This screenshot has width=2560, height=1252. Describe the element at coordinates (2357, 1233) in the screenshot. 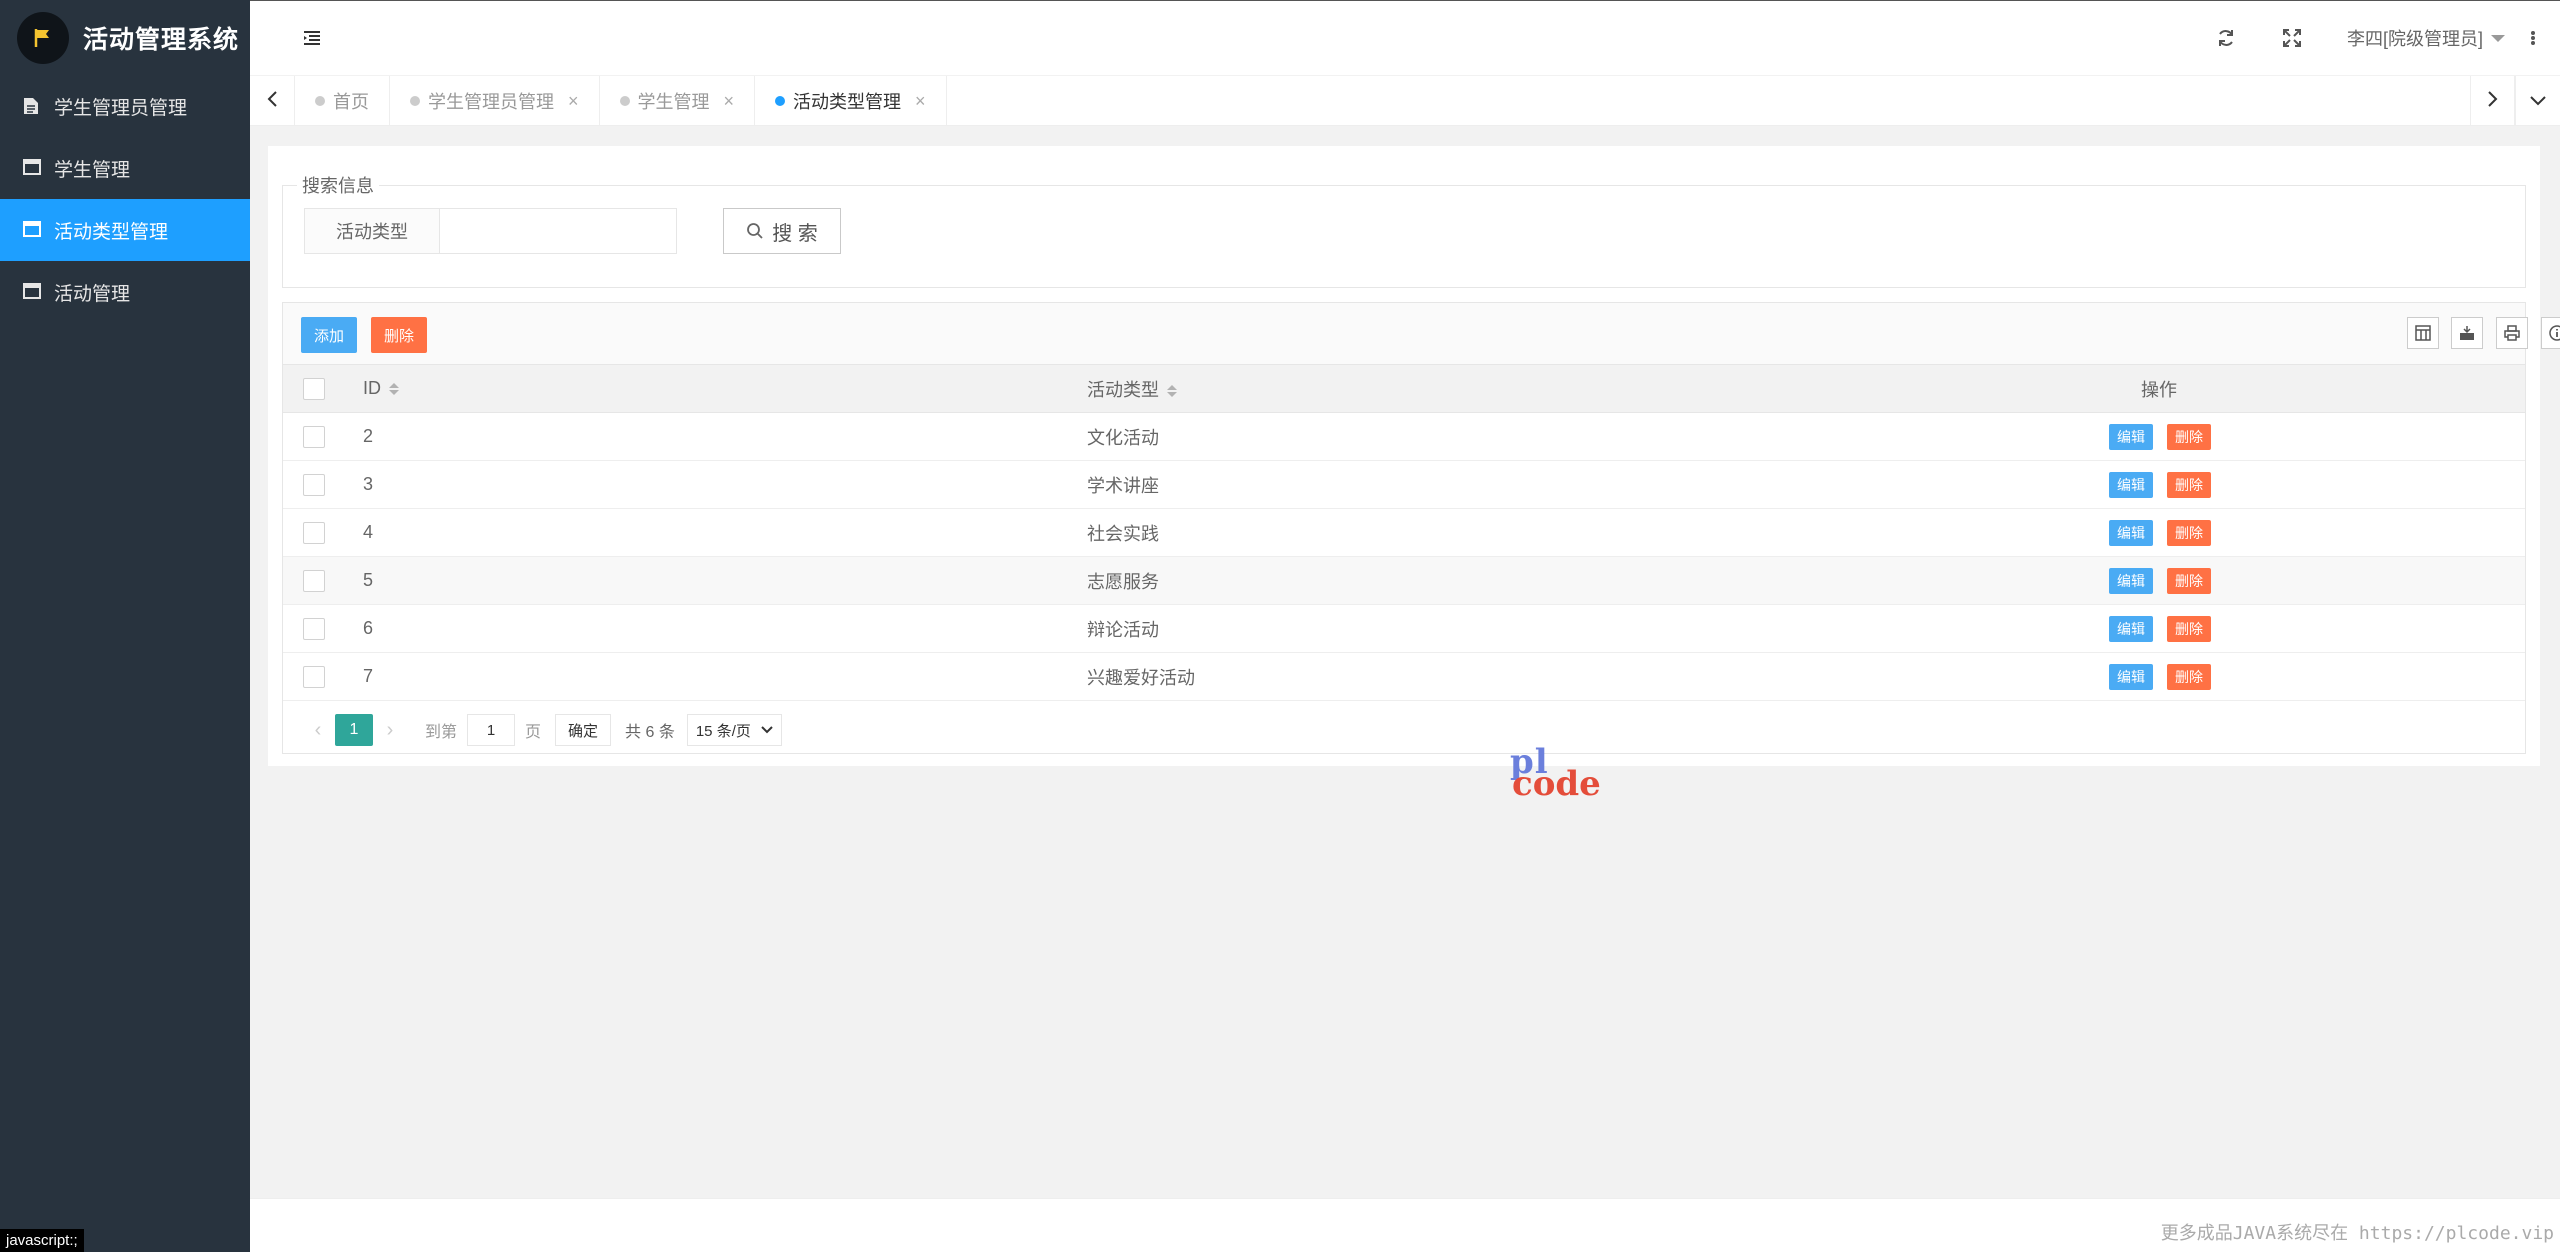

I see `footer-text: 更多成品JAVA系统尽在 https://plcode.vip` at that location.